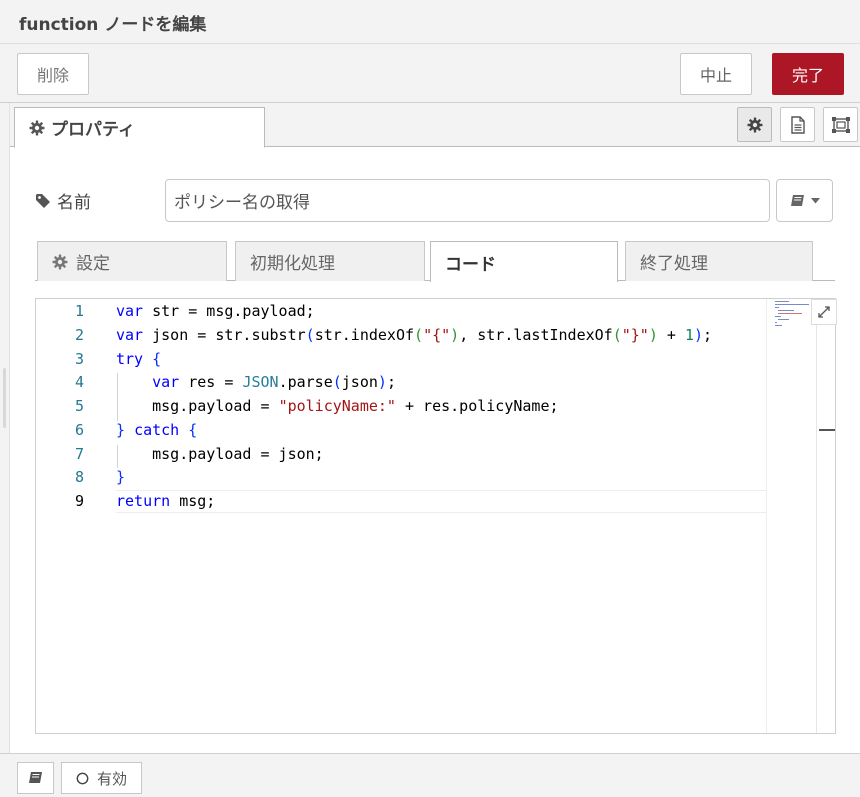  Describe the element at coordinates (67, 516) in the screenshot. I see `line-number-gutter: 1 2 3 4 5 6 7 8 9` at that location.